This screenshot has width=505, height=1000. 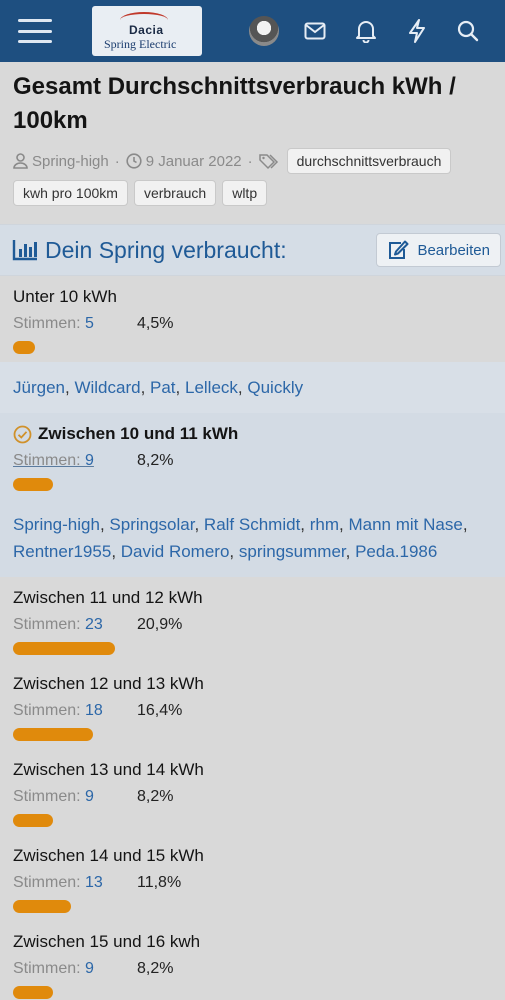 What do you see at coordinates (252, 942) in the screenshot?
I see `poll-option-label: Zwischen 15 und 16 kwh` at bounding box center [252, 942].